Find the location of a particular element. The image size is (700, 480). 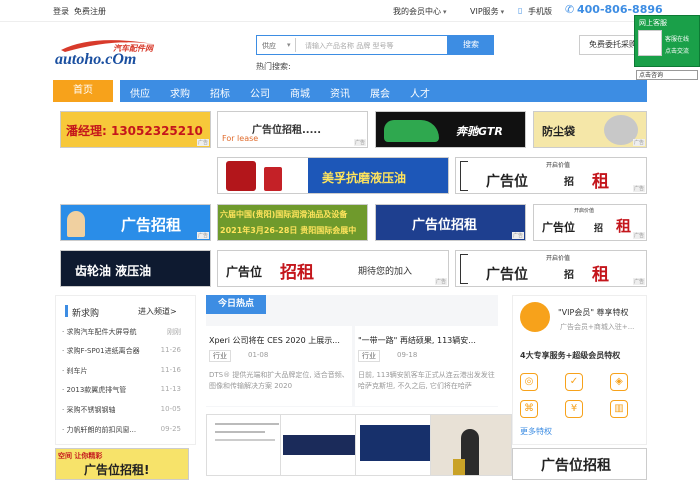

ad-text: 租 is located at coordinates (624, 226).